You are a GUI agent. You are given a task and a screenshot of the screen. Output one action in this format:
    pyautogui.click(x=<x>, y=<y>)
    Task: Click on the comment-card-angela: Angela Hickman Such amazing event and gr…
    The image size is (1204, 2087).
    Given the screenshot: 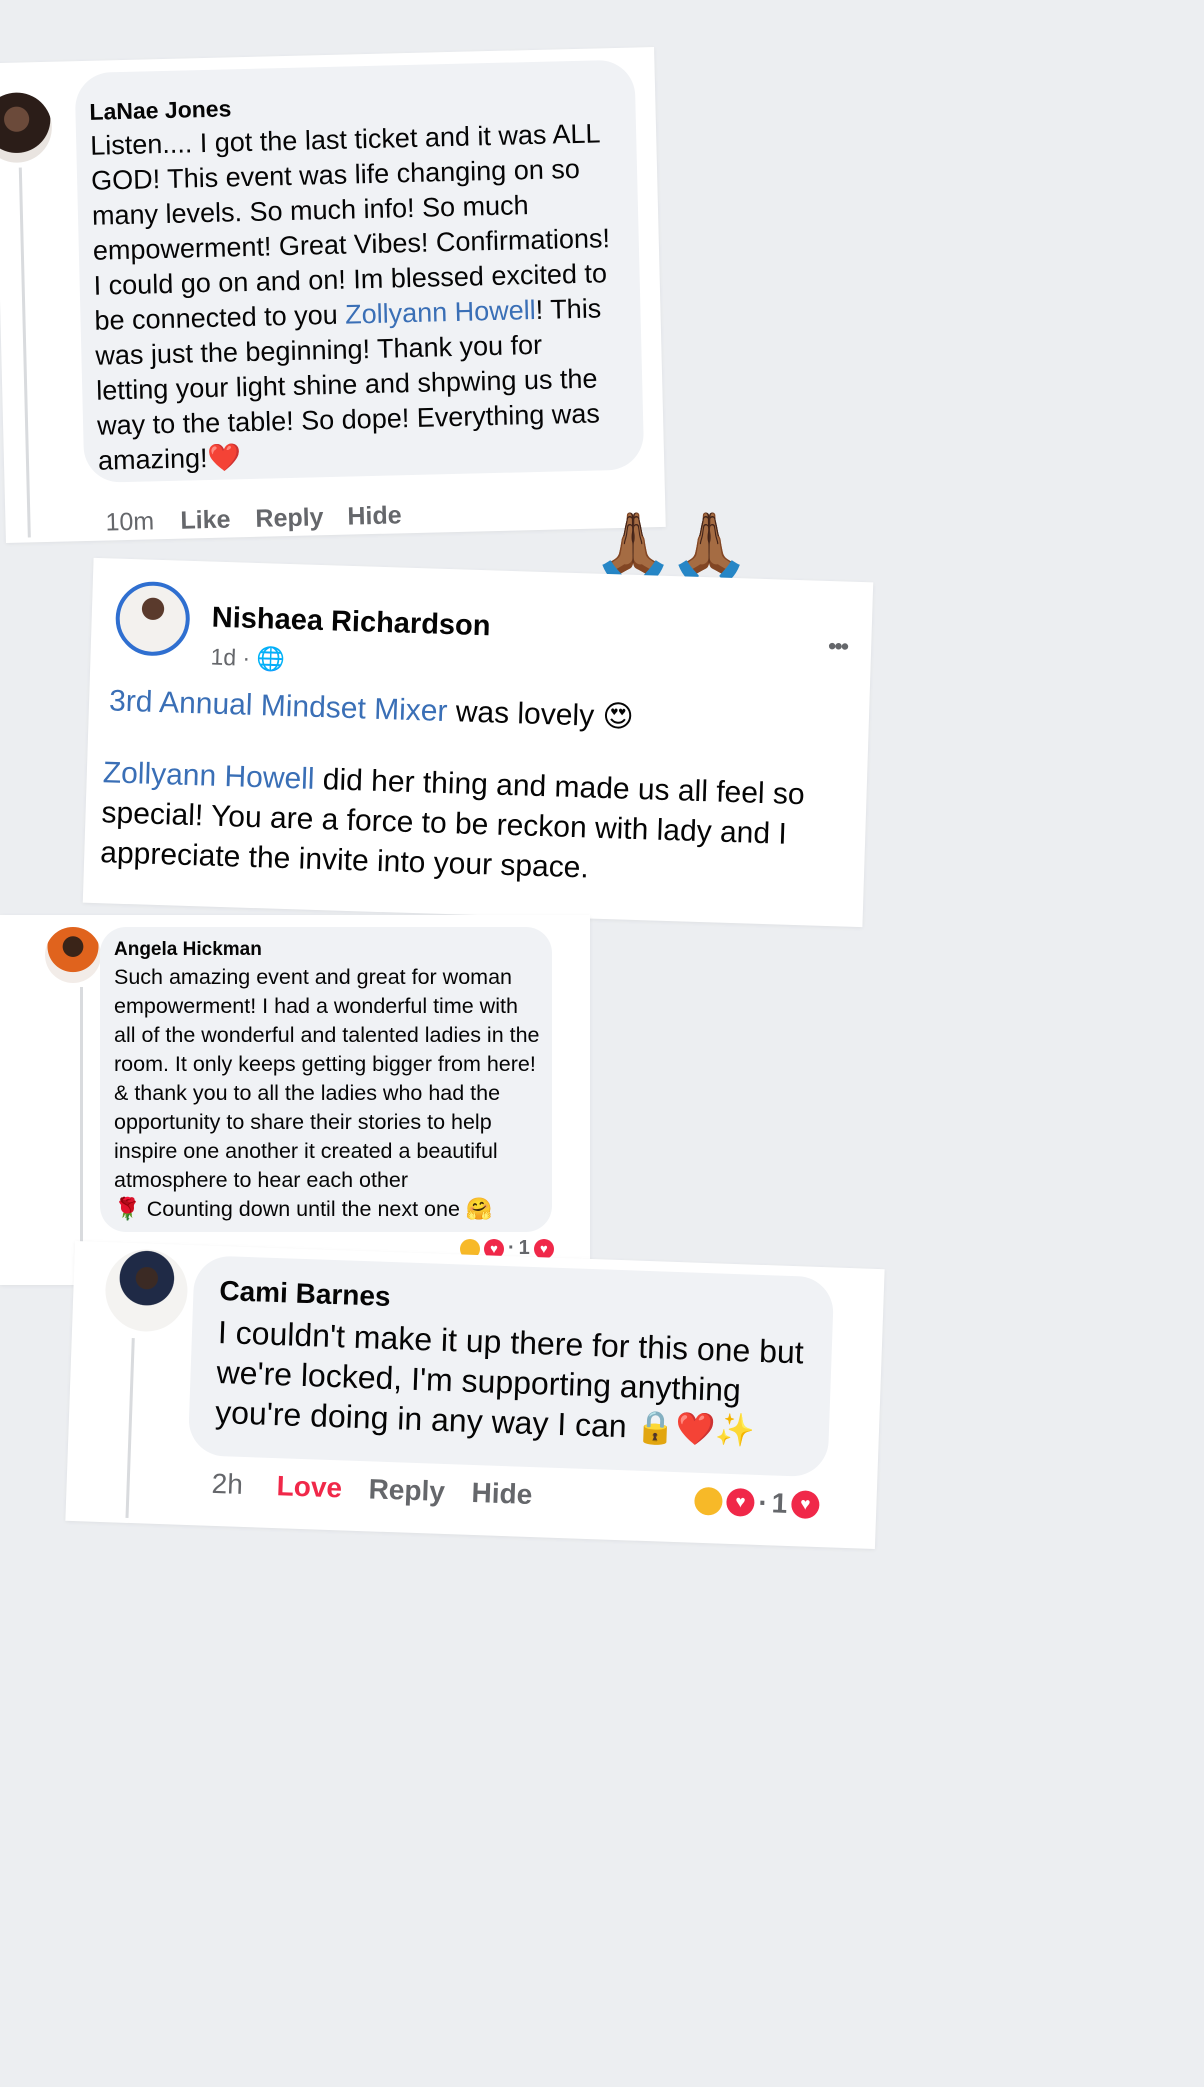 What is the action you would take?
    pyautogui.click(x=295, y=1100)
    